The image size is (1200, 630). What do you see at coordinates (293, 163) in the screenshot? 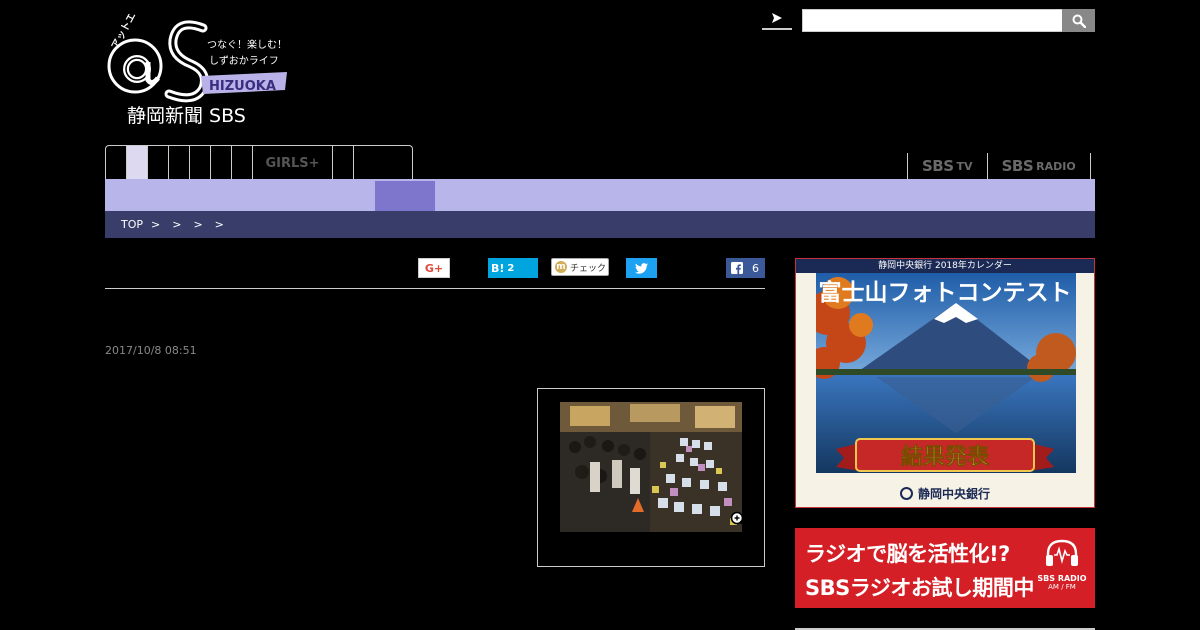
I see `nav-tab-girls-plus: GIRLS+` at bounding box center [293, 163].